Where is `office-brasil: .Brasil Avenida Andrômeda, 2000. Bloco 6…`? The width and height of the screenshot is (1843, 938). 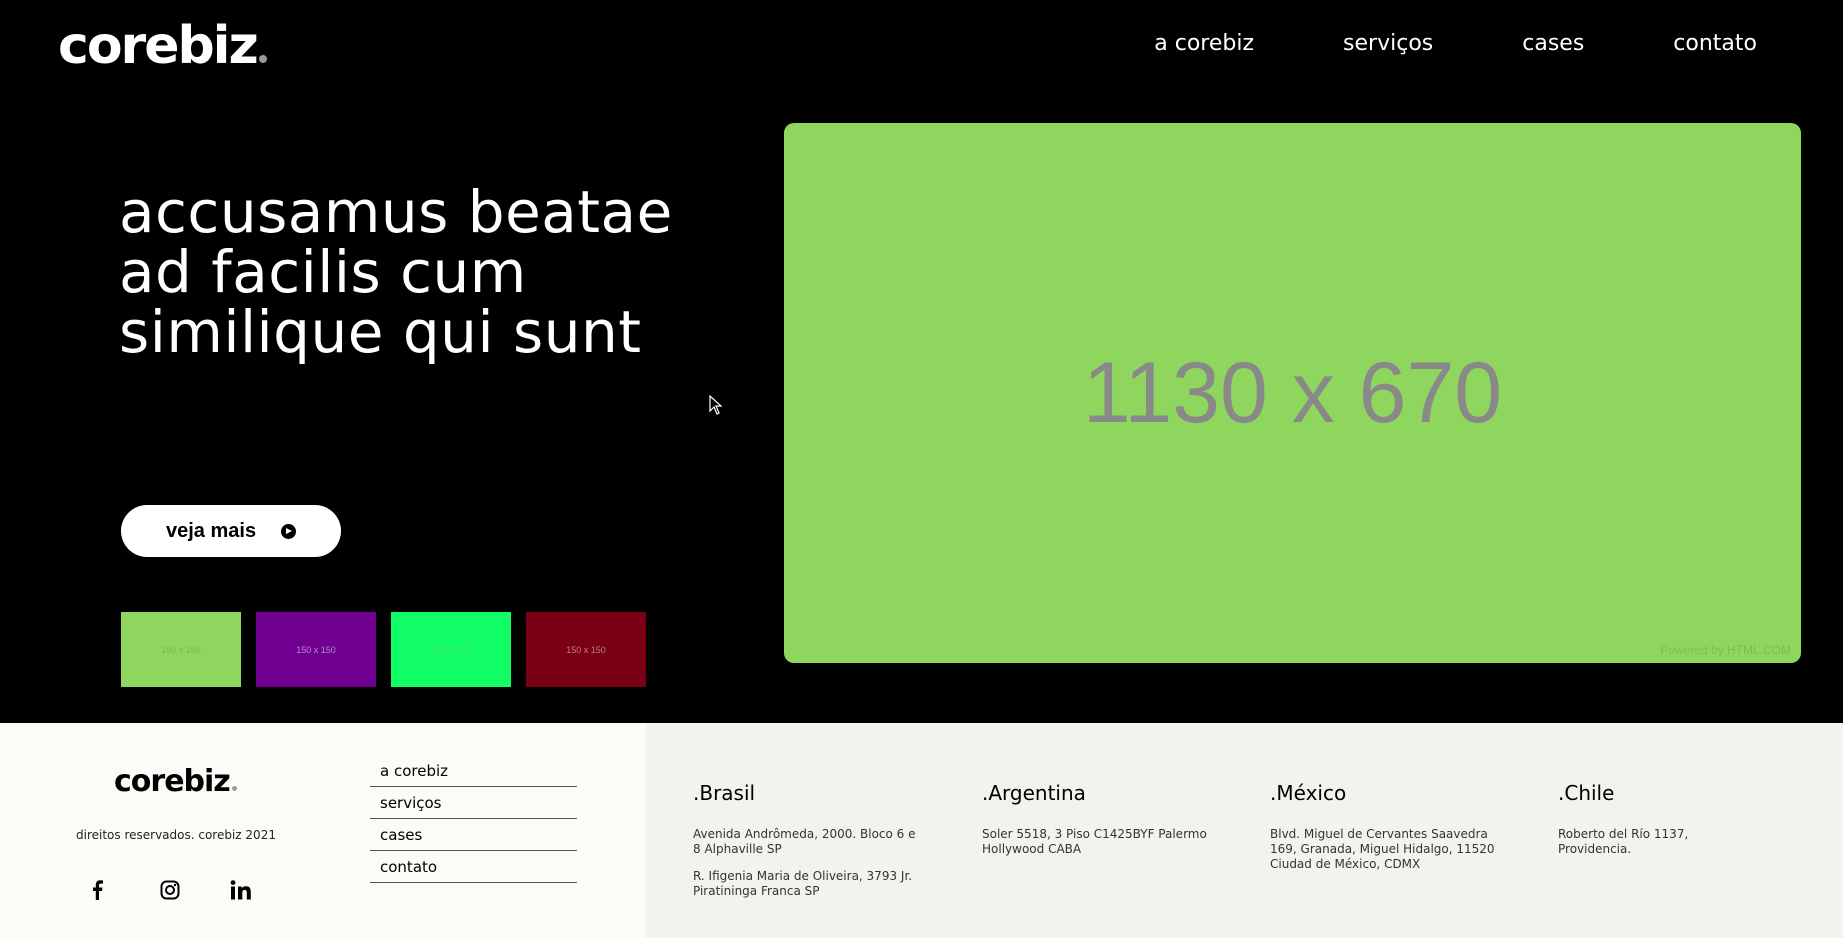 office-brasil: .Brasil Avenida Andrômeda, 2000. Bloco 6… is located at coordinates (808, 846).